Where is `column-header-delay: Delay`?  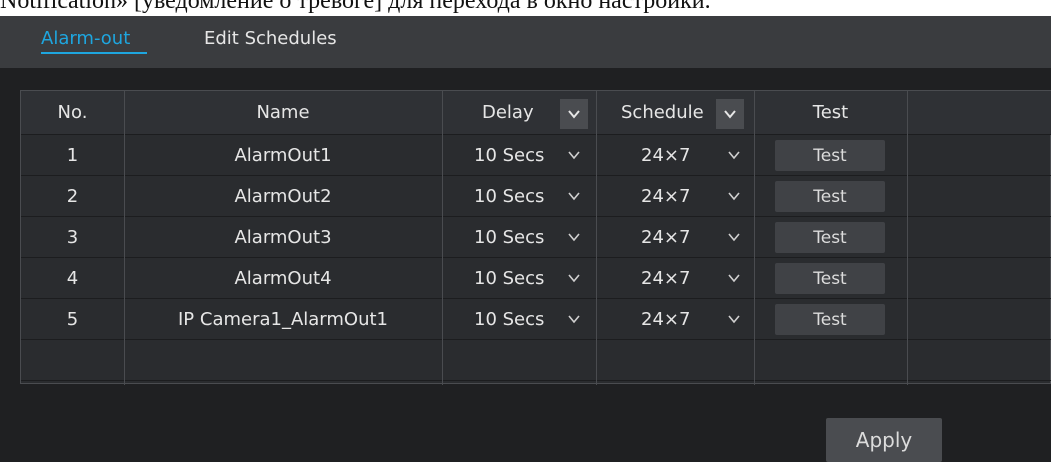
column-header-delay: Delay is located at coordinates (519, 112).